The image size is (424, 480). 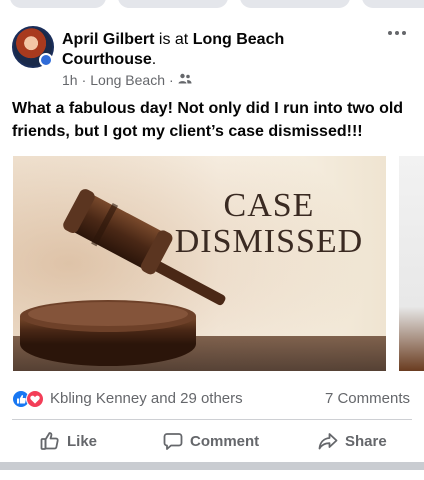 I want to click on friends-icon, so click(x=185, y=80).